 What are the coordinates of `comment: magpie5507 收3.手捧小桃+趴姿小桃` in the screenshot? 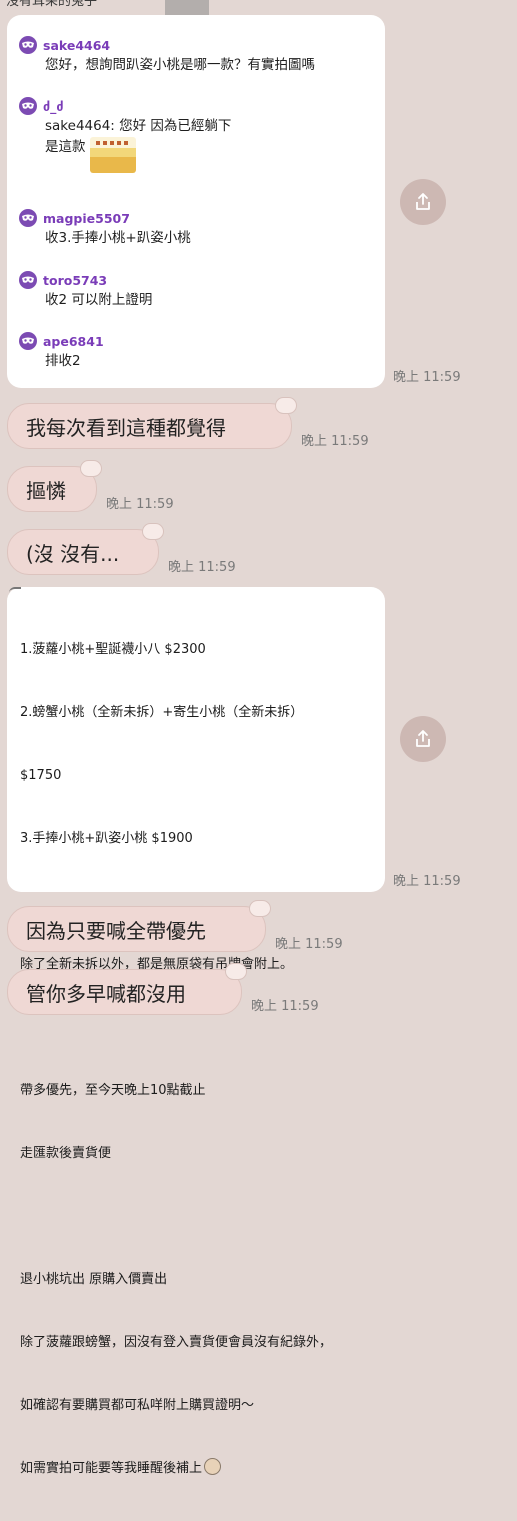 It's located at (105, 228).